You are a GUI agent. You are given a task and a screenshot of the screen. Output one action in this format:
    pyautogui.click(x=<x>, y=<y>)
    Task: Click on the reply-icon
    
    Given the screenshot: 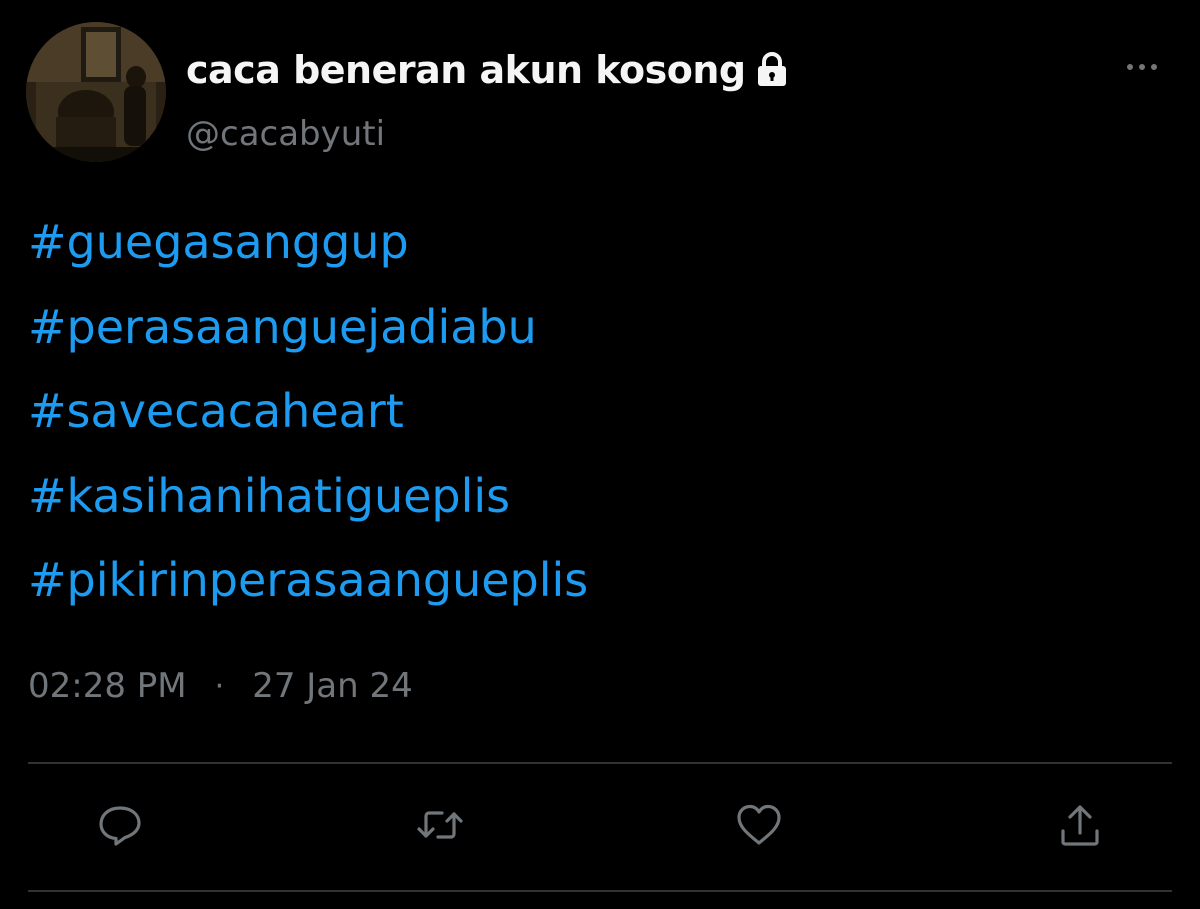 What is the action you would take?
    pyautogui.click(x=120, y=826)
    